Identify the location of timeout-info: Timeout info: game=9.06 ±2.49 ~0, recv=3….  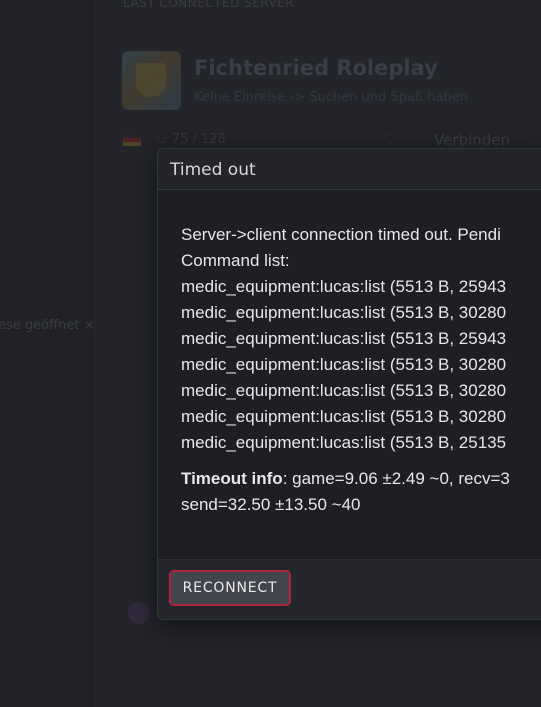
(345, 492).